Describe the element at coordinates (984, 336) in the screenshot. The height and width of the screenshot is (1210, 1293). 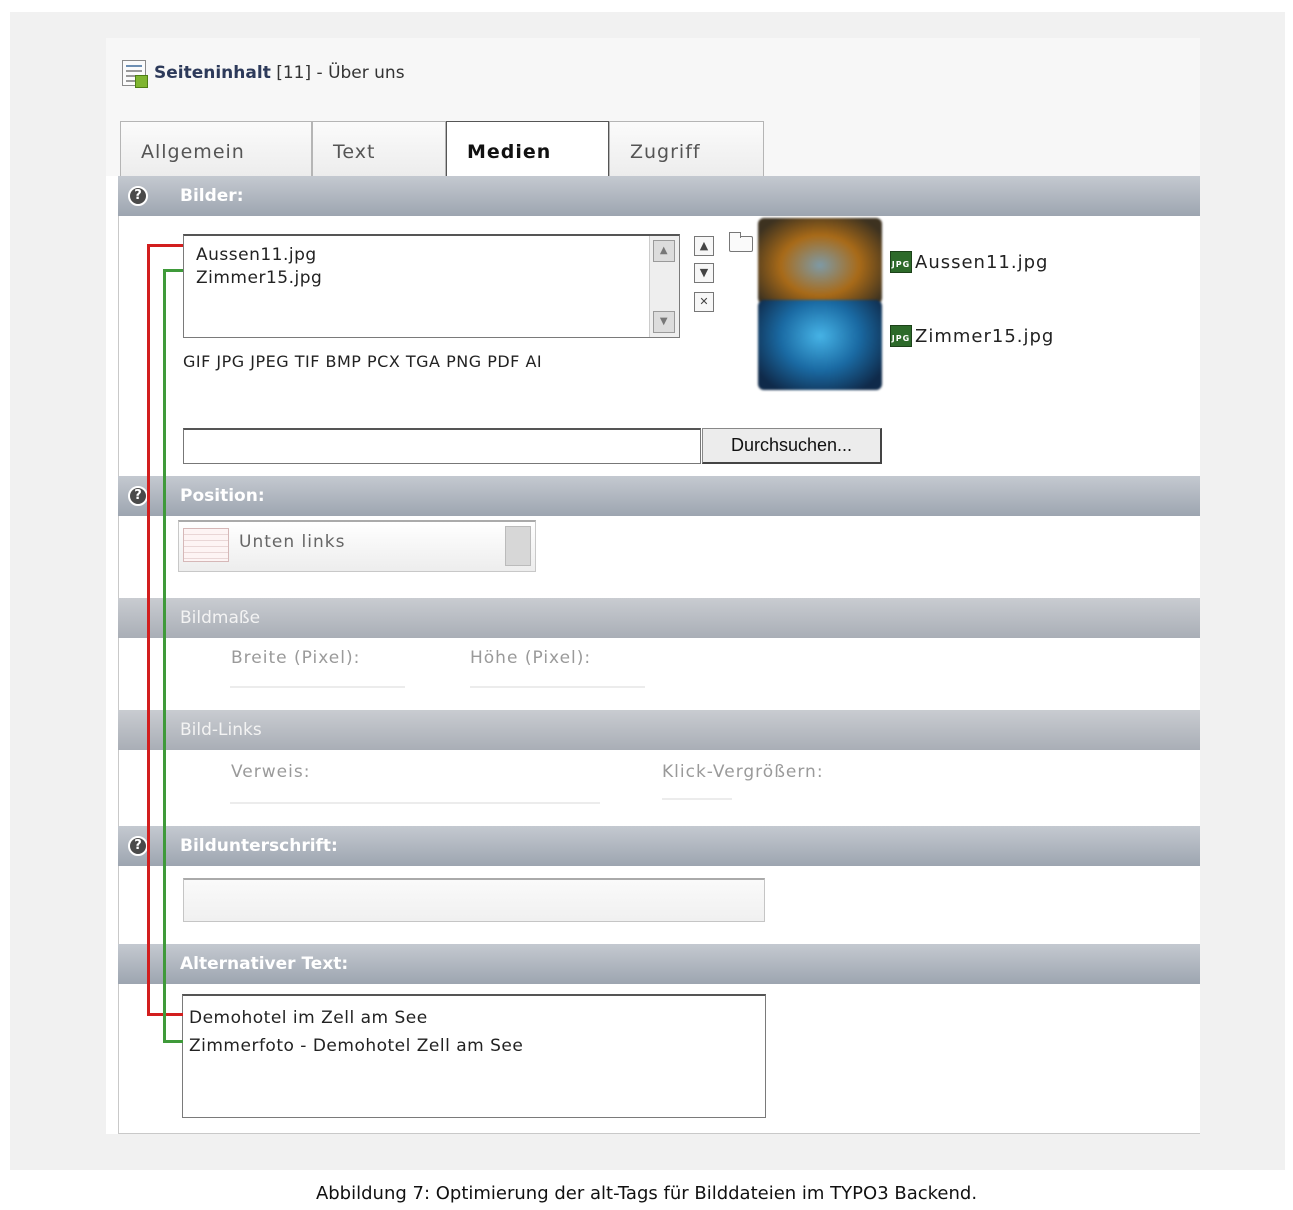
I see `attached-file-name: Zimmer15.jpg` at that location.